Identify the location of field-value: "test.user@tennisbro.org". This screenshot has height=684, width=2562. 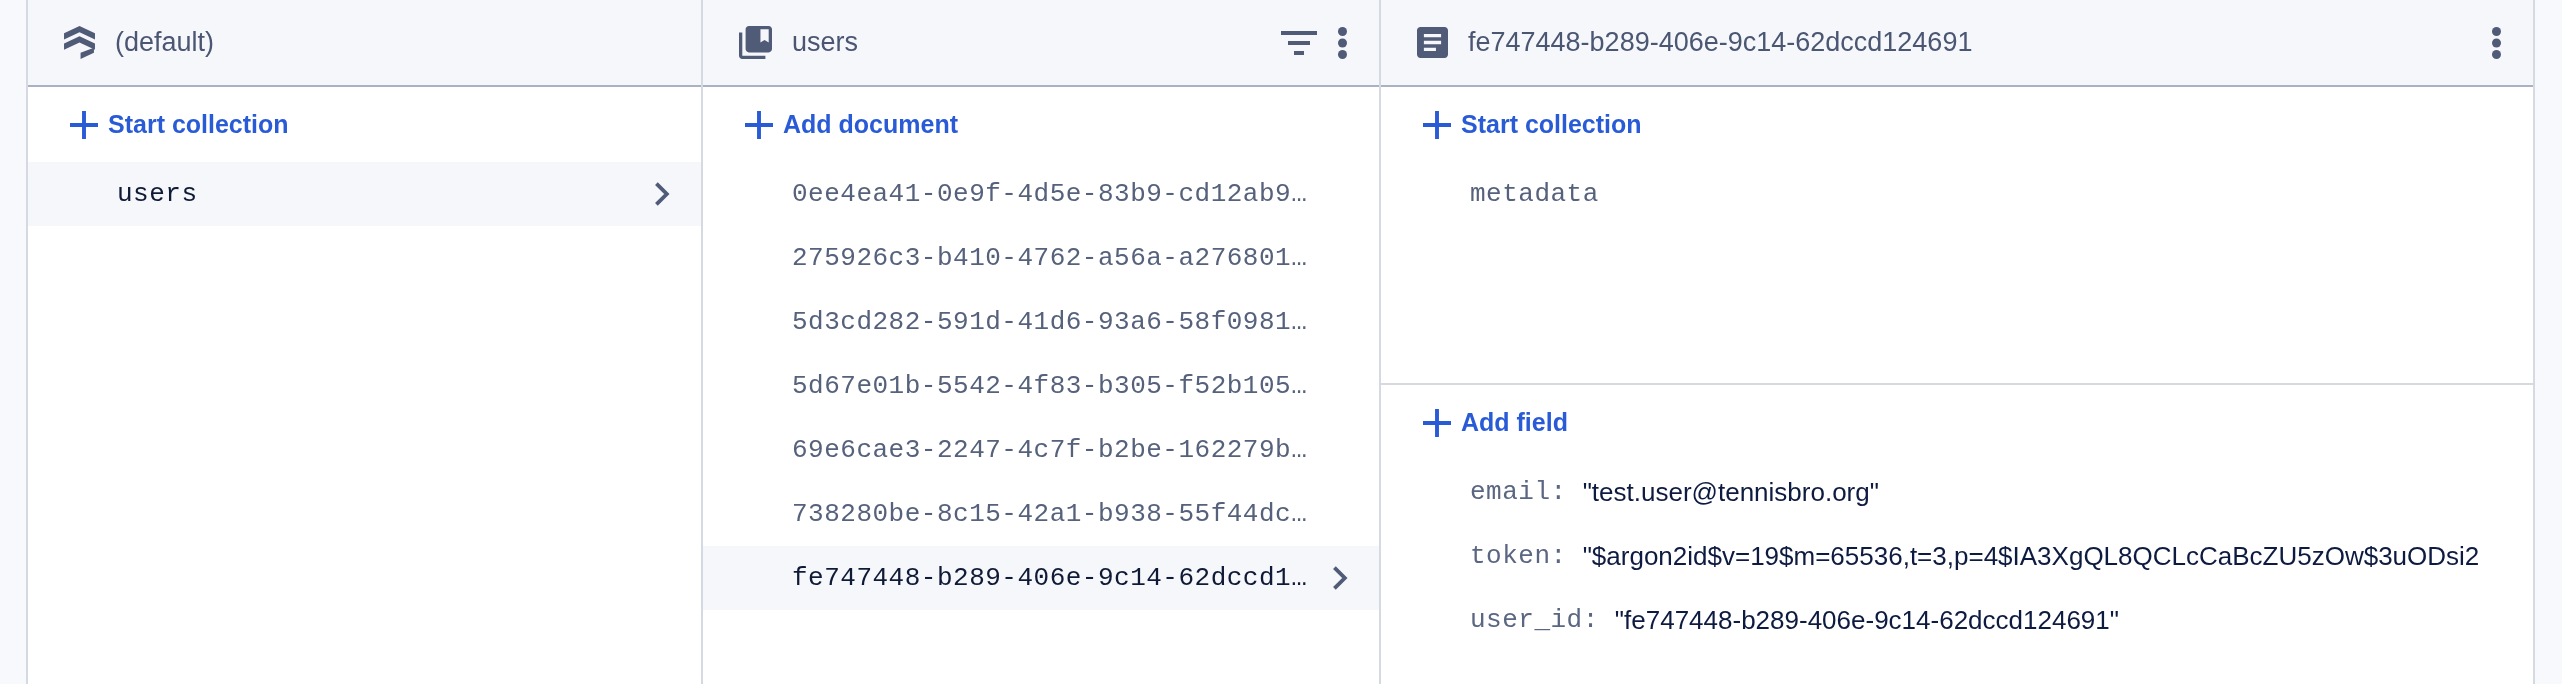
(1730, 492).